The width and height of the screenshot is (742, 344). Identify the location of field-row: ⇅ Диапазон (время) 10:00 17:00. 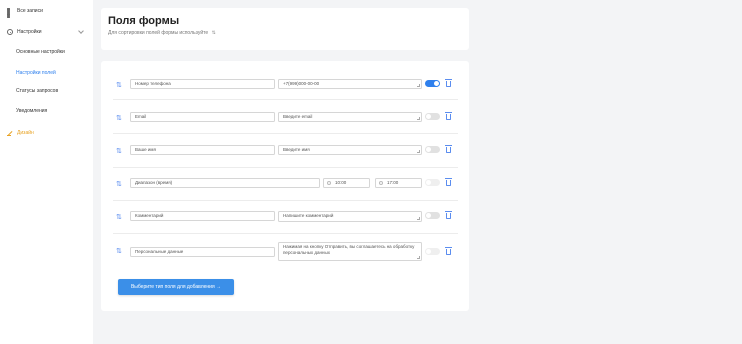
(285, 185).